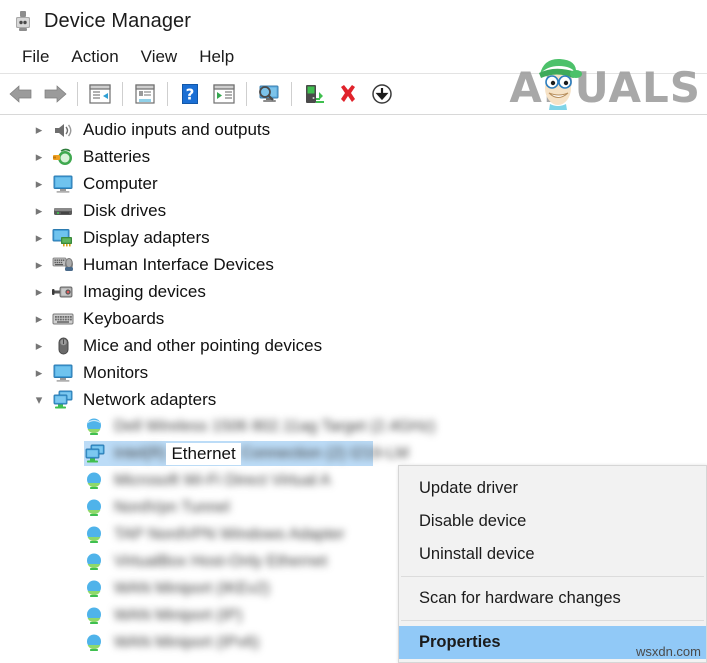  I want to click on battery-icon, so click(63, 157).